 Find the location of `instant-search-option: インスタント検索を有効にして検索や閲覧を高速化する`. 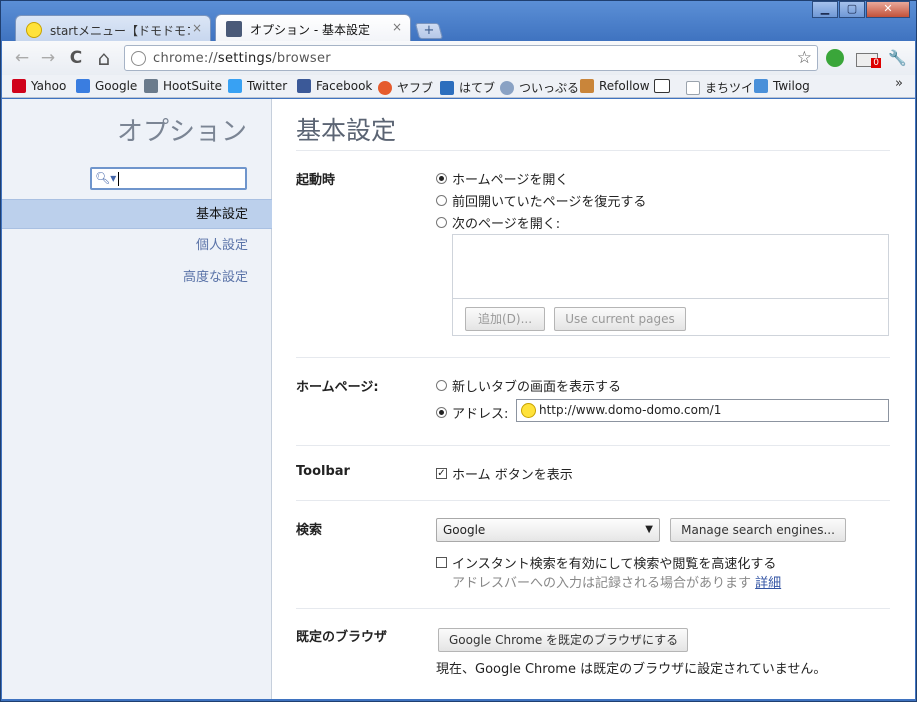

instant-search-option: インスタント検索を有効にして検索や閲覧を高速化する is located at coordinates (606, 562).